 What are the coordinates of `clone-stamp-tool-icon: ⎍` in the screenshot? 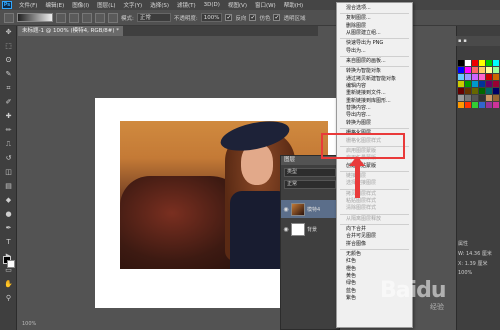 It's located at (8, 144).